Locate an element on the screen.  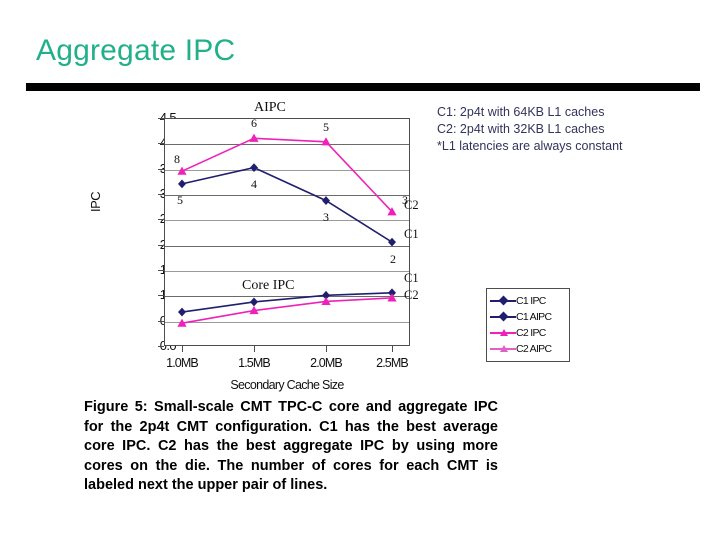
y-tick-mark is located at coordinates (161, 346).